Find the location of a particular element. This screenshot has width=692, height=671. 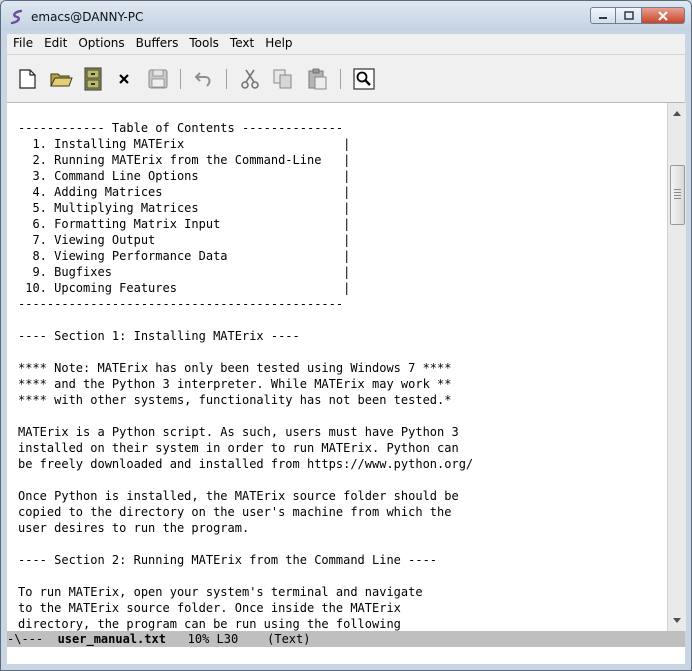

buffer-line: 10. Upcoming Features | is located at coordinates (342, 288).